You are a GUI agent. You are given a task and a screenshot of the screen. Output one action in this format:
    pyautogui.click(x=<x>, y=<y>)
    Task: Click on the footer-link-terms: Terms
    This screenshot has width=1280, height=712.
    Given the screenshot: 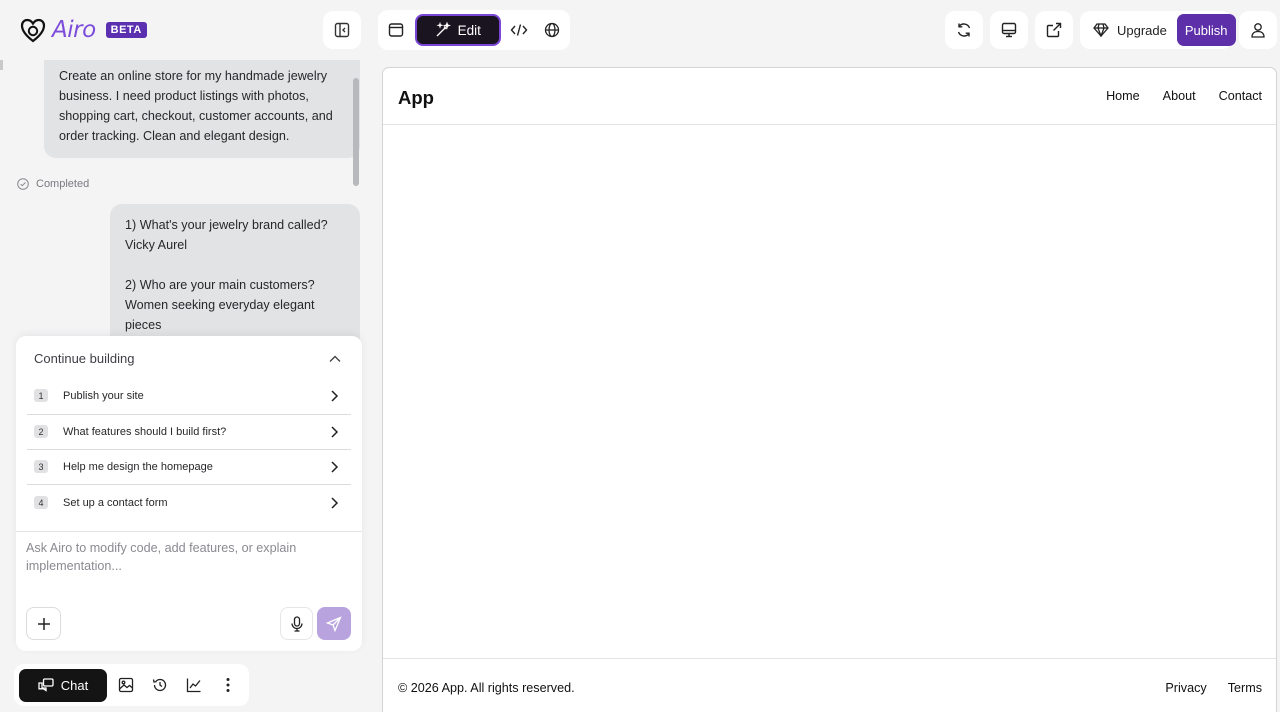 What is the action you would take?
    pyautogui.click(x=1245, y=688)
    